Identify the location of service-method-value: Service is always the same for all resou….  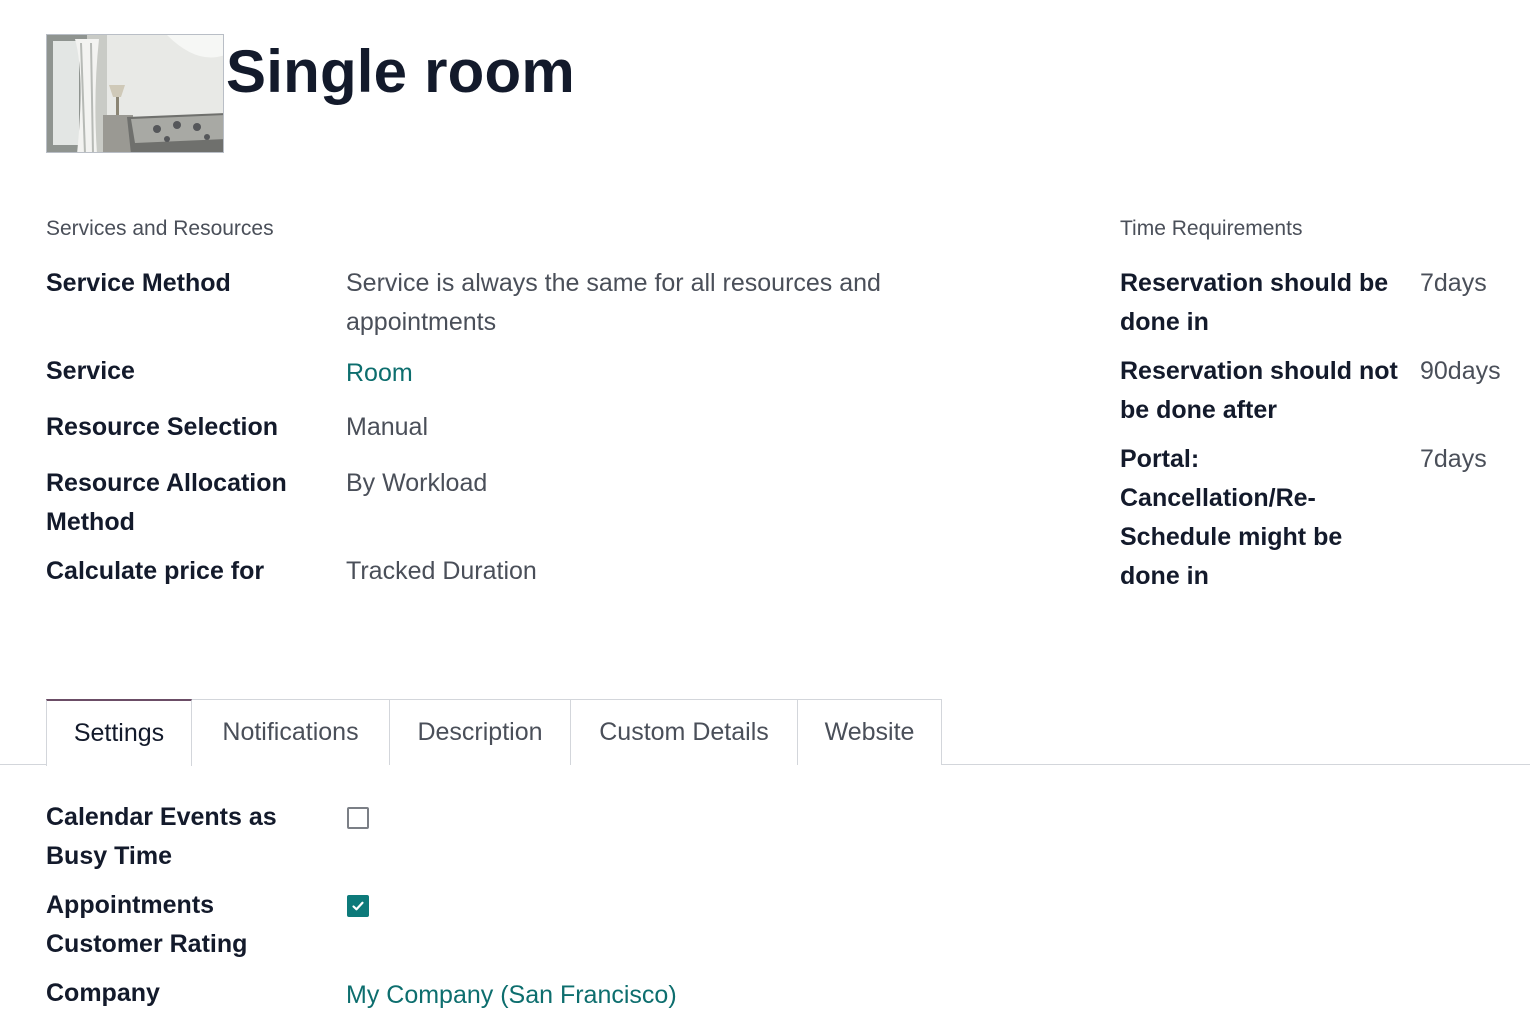
(646, 303).